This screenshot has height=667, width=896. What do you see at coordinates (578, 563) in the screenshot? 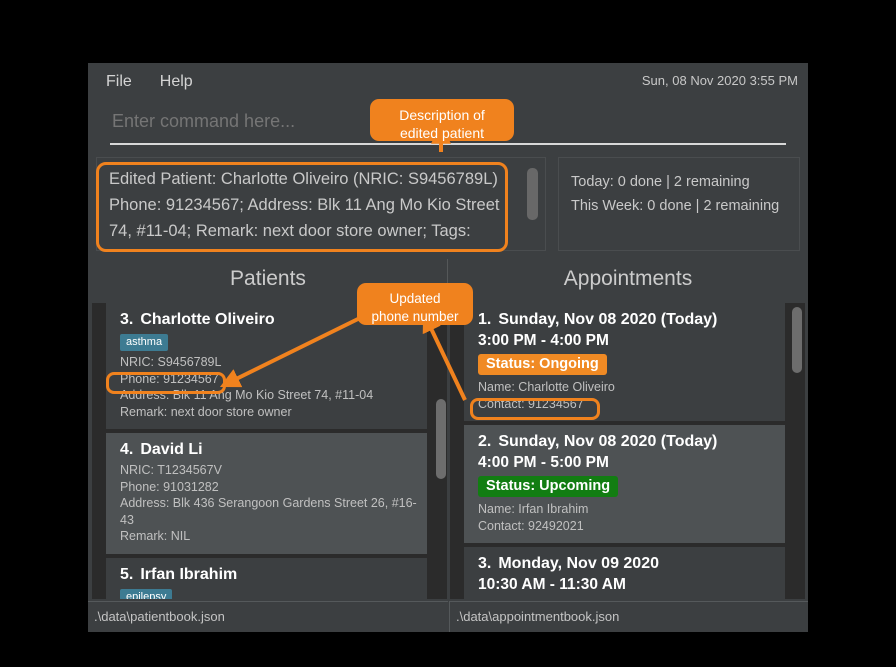
I see `appointment-date: Monday, Nov 09 2020` at bounding box center [578, 563].